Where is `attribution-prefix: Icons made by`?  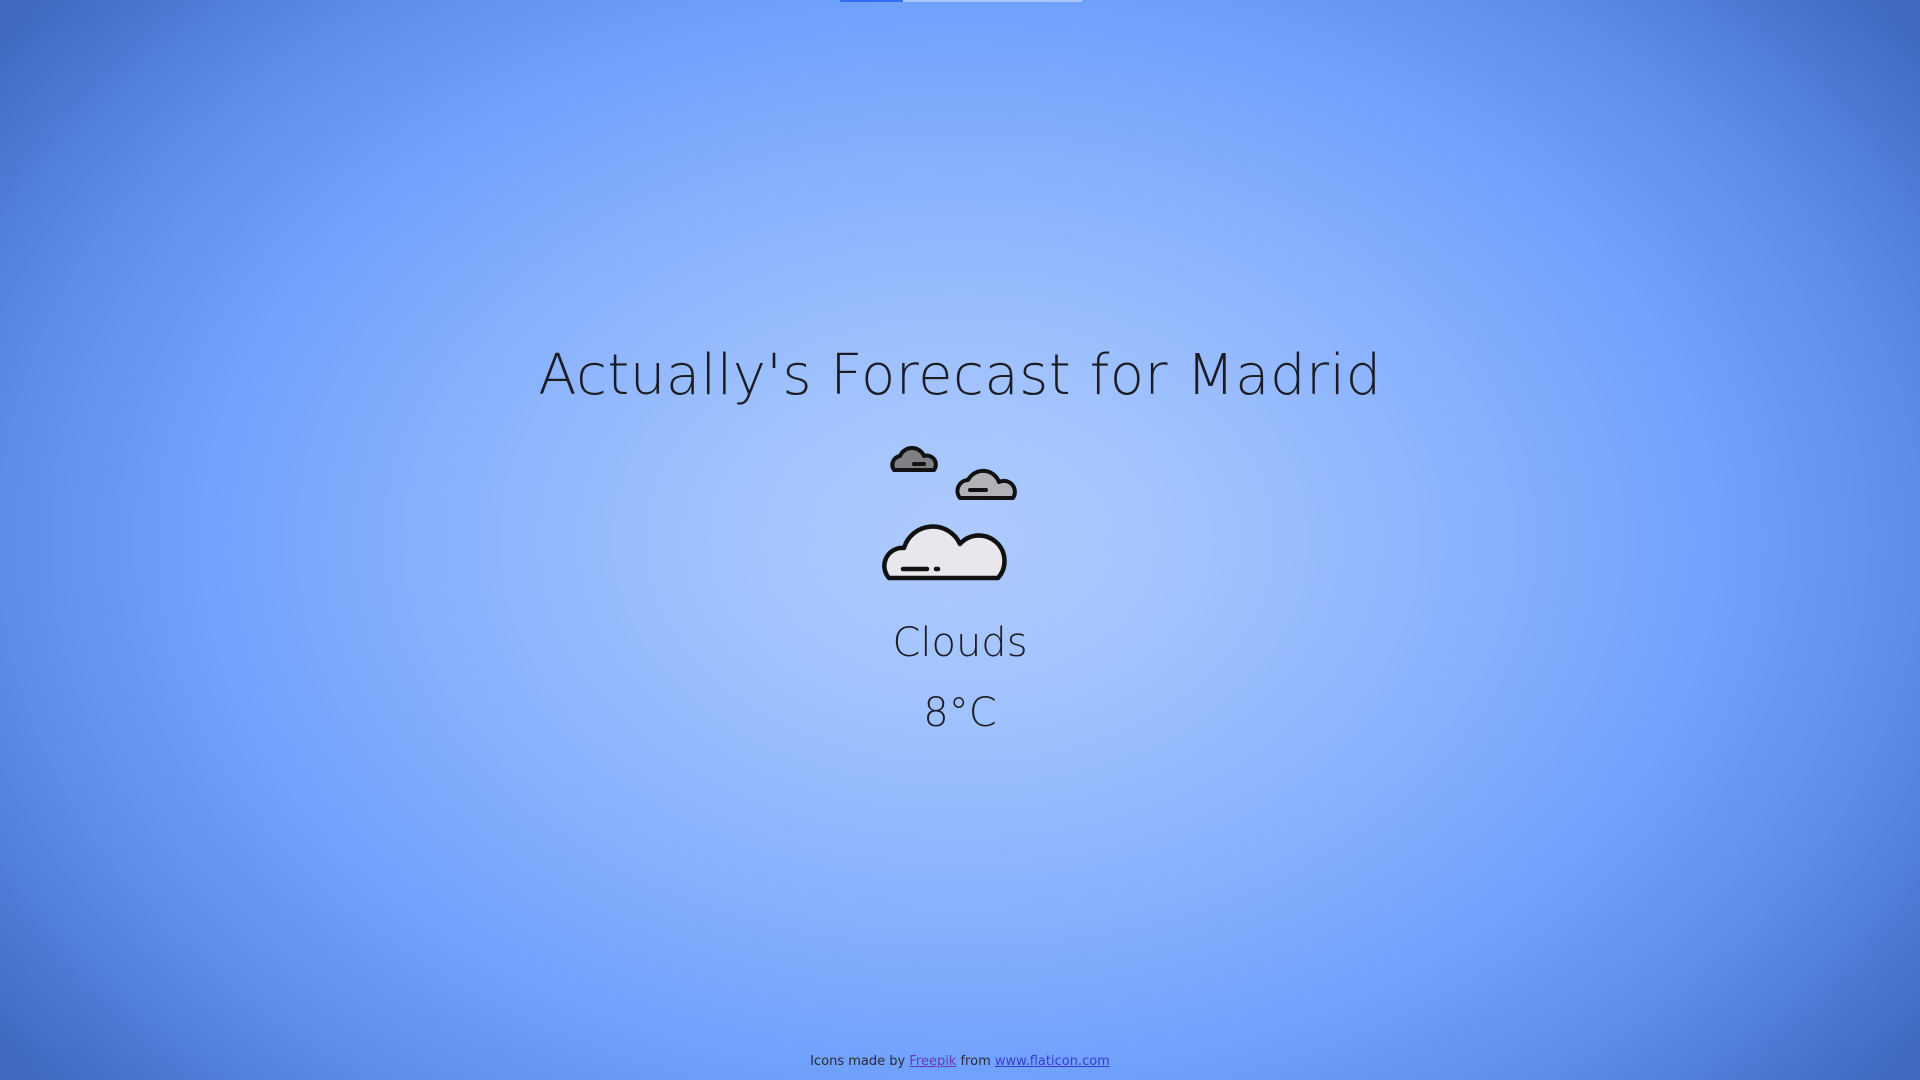 attribution-prefix: Icons made by is located at coordinates (858, 1061).